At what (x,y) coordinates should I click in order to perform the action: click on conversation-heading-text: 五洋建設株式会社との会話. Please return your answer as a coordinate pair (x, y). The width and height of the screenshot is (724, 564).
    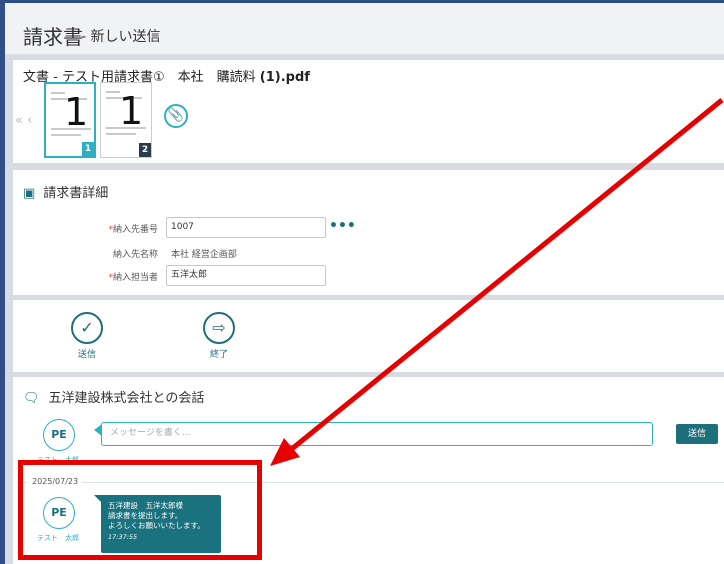
    Looking at the image, I should click on (126, 398).